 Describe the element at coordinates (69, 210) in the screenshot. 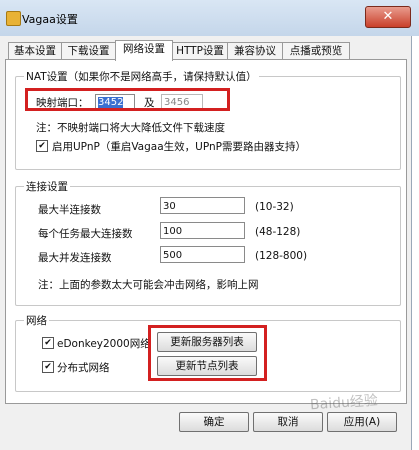

I see `max-half-conn-label: 最大半连接数` at that location.